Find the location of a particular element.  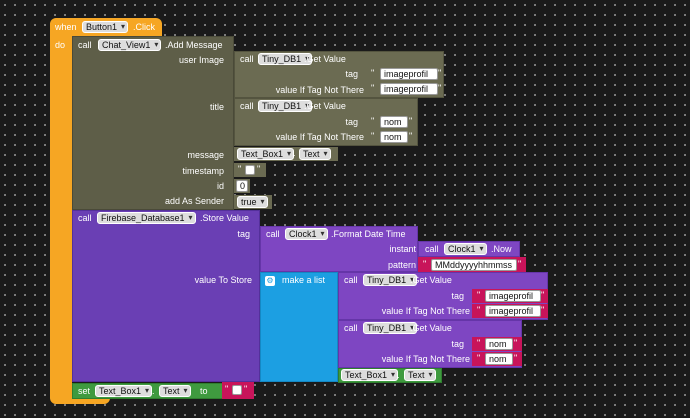

timestamp-socket-label: timestamp is located at coordinates (203, 171).